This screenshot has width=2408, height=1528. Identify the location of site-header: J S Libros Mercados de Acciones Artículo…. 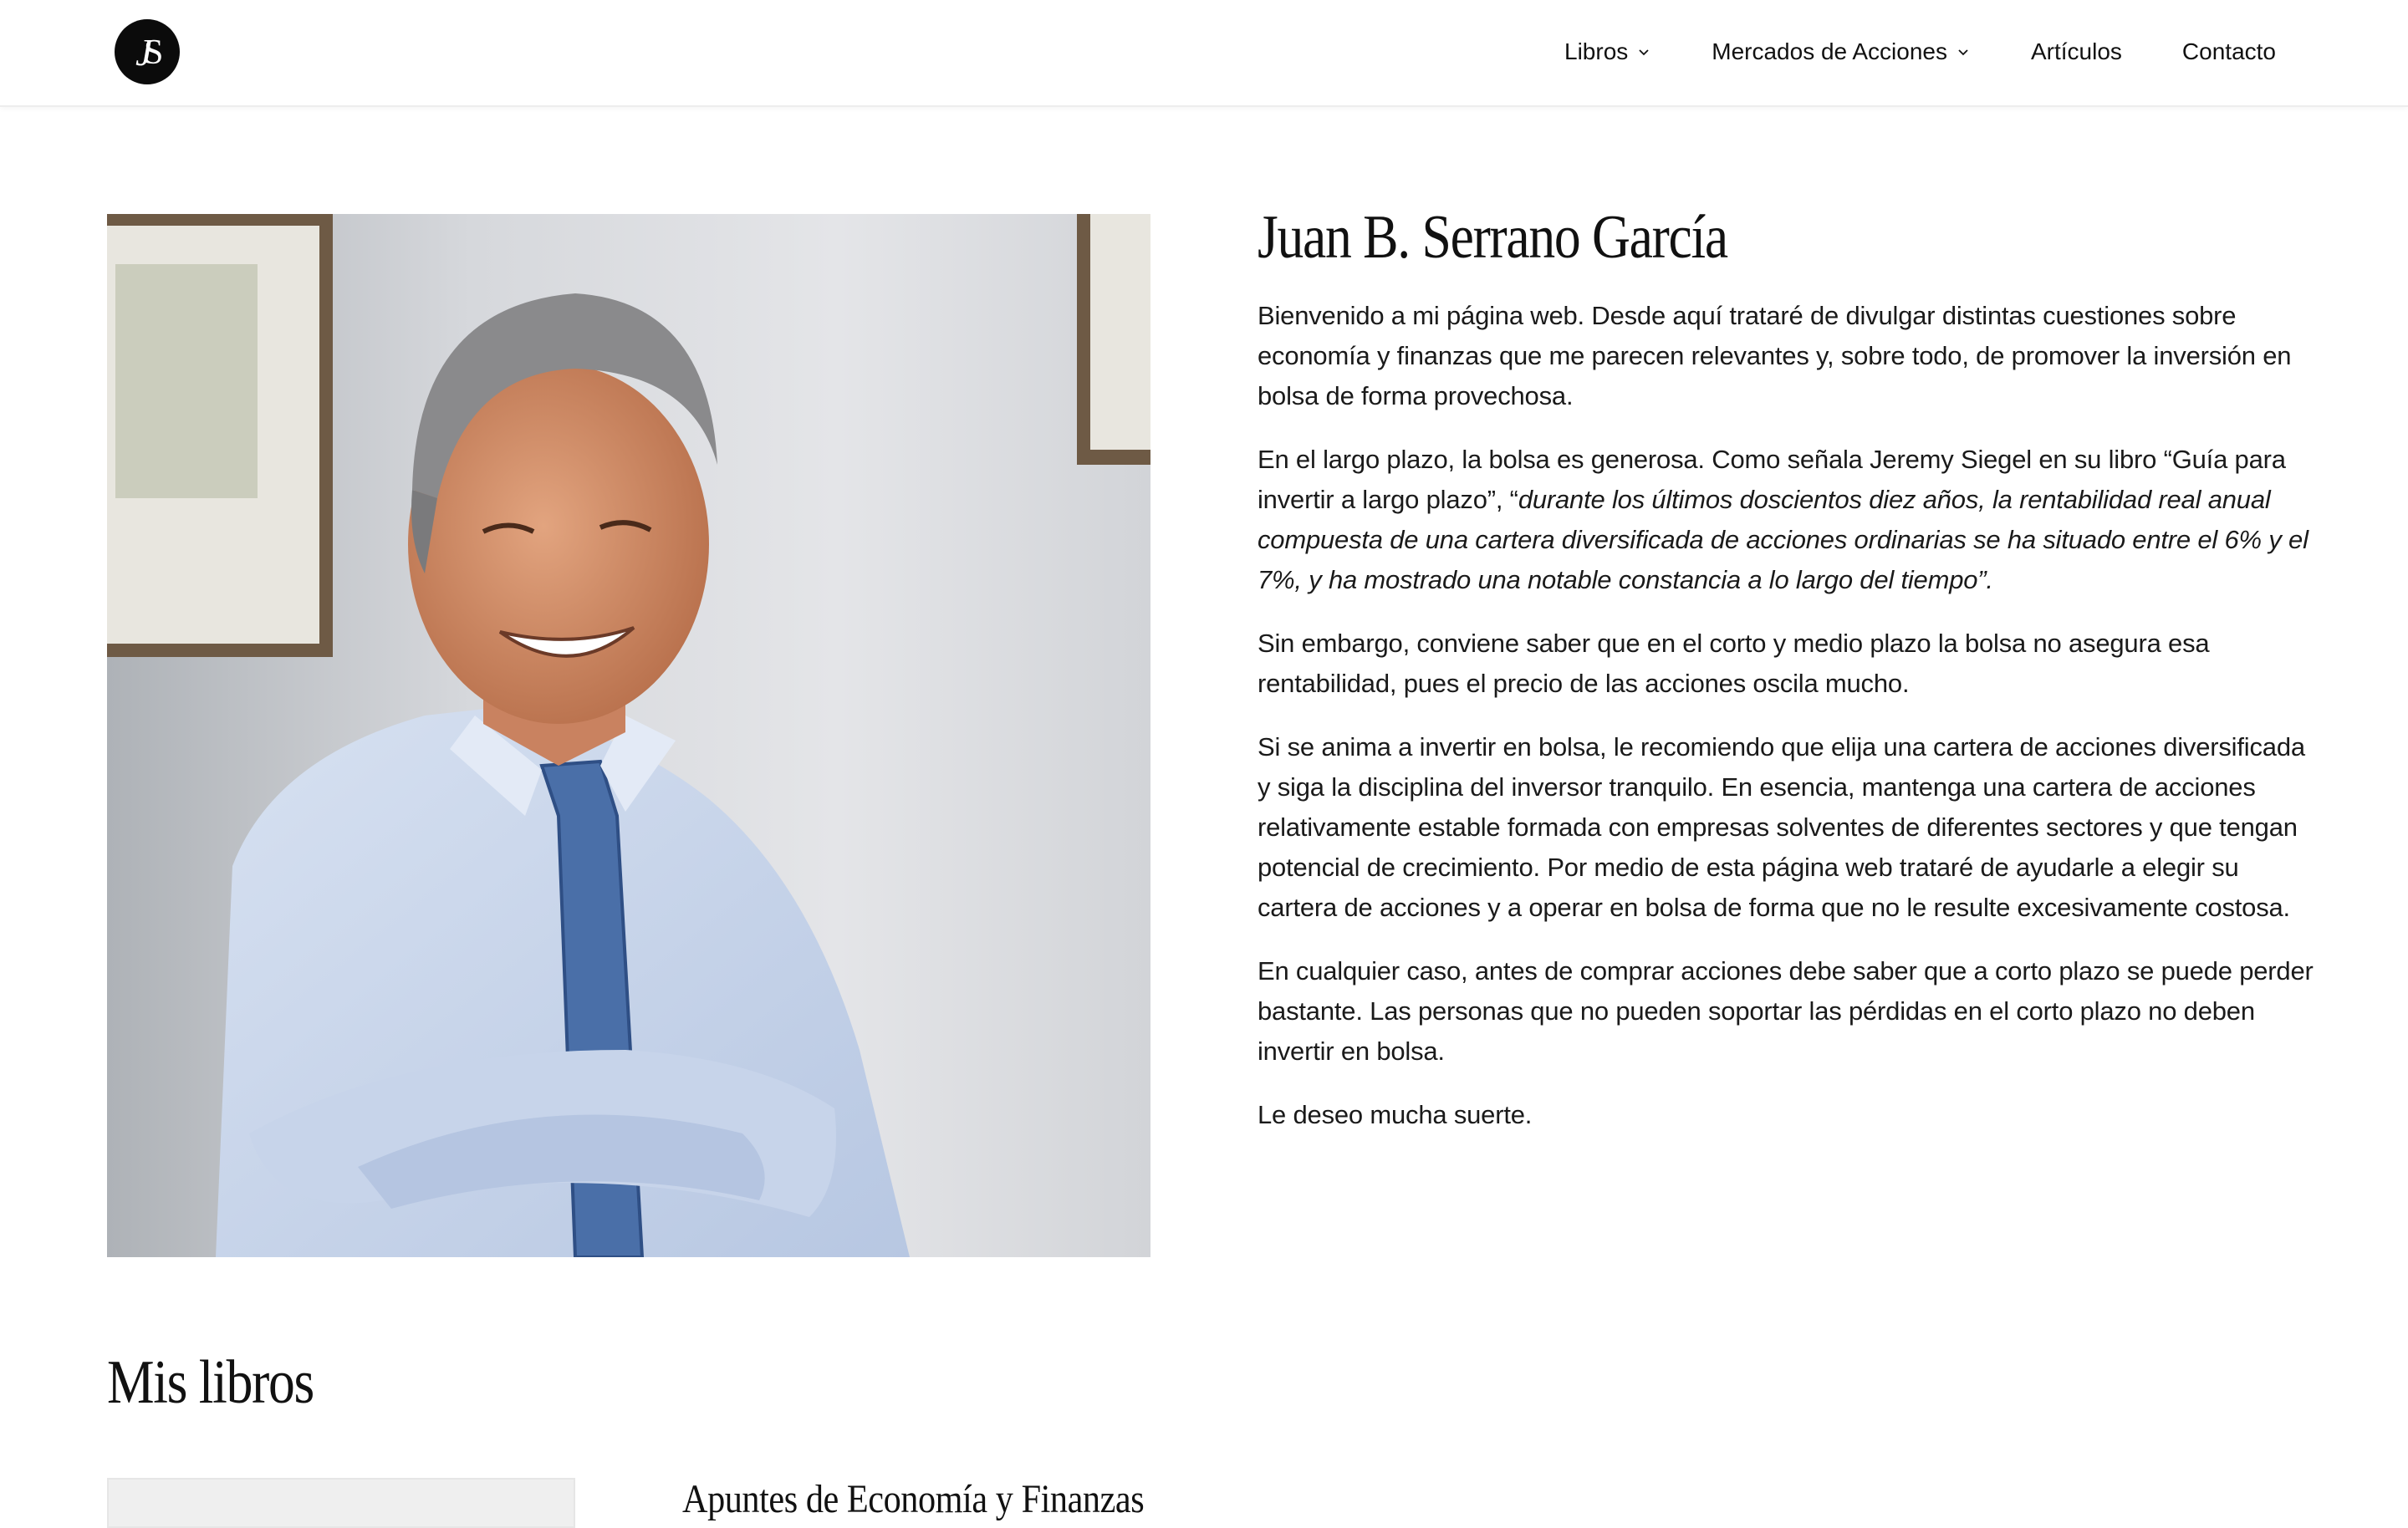
(1204, 53).